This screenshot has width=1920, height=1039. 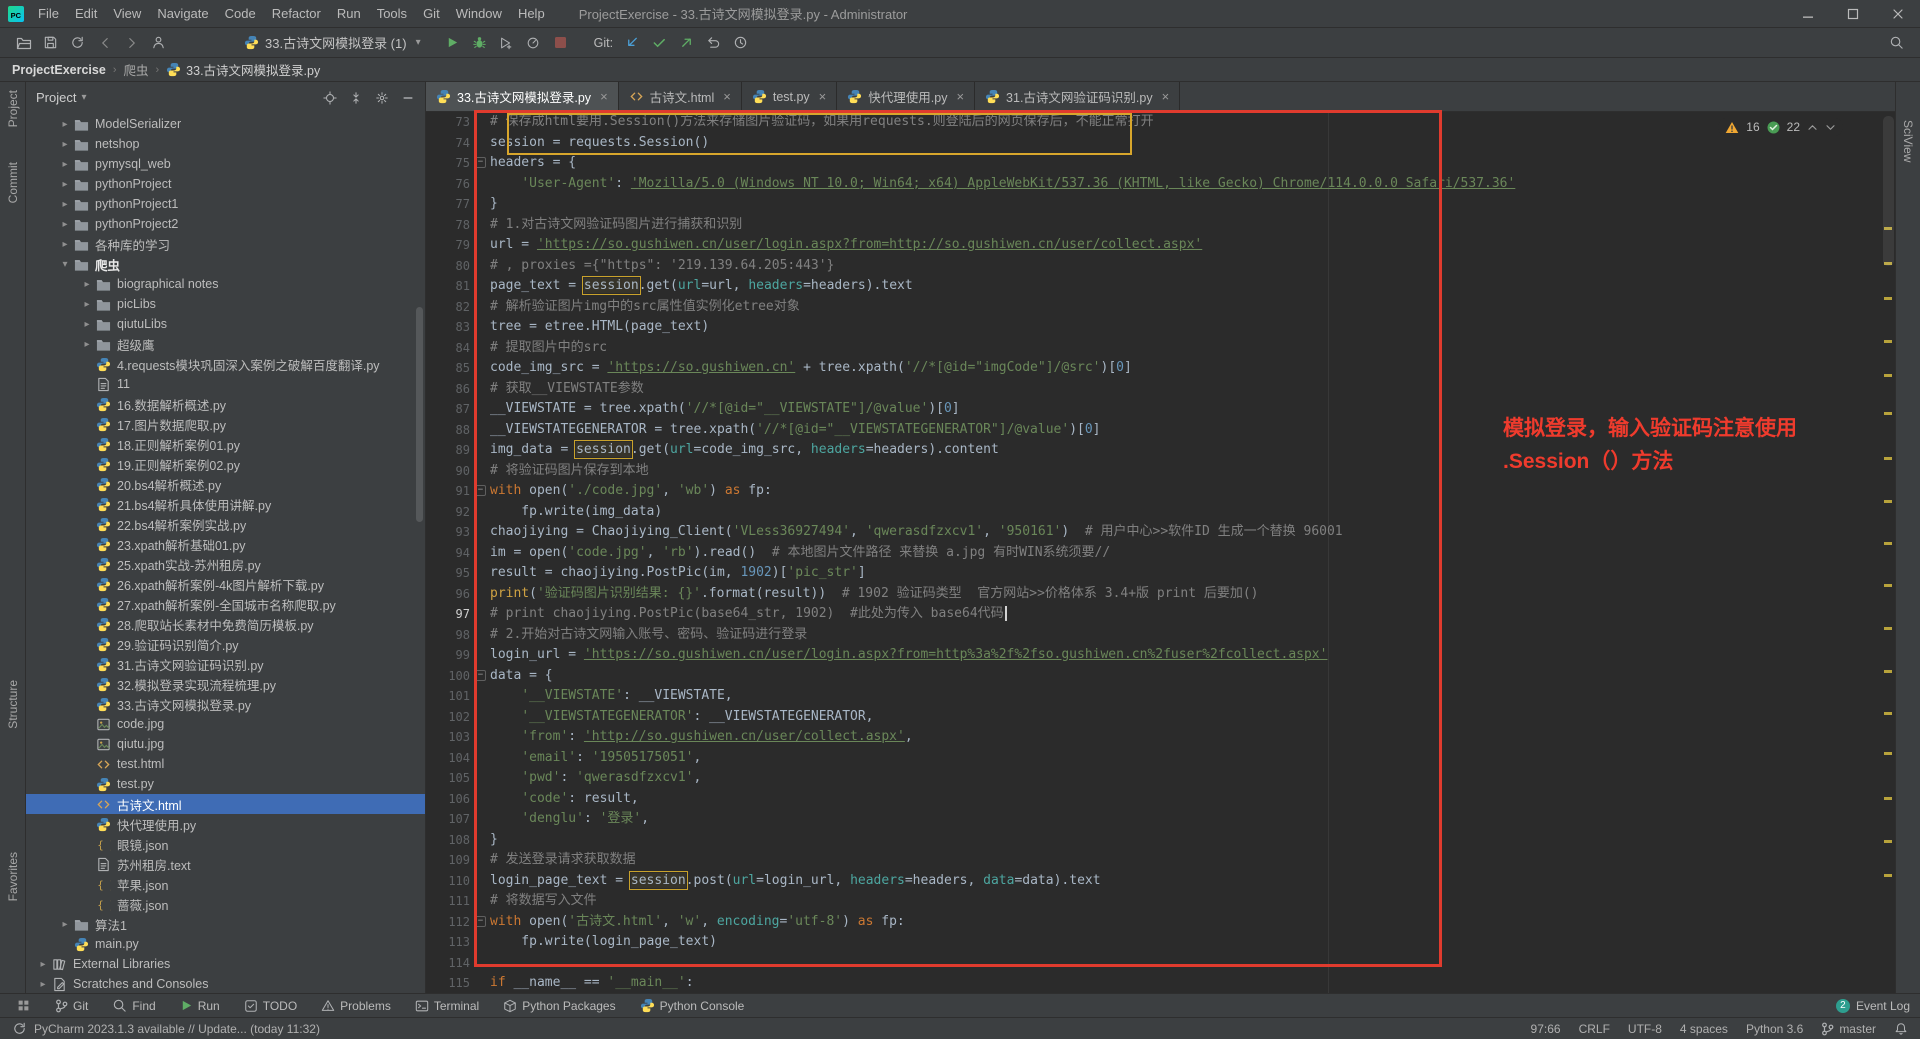 What do you see at coordinates (1185, 635) in the screenshot?
I see `code-line: # 2.开始对古诗文网输入账号、密码、验证码进行登录` at bounding box center [1185, 635].